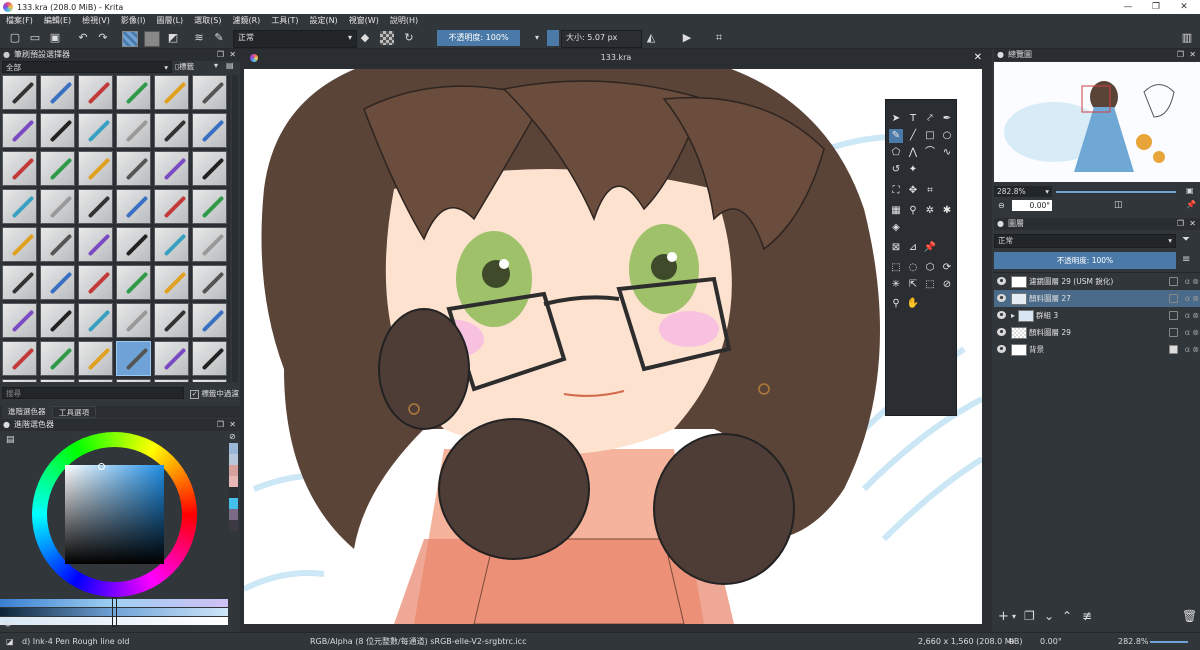  Describe the element at coordinates (1118, 205) in the screenshot. I see `mirror-view-icon: ◫` at that location.